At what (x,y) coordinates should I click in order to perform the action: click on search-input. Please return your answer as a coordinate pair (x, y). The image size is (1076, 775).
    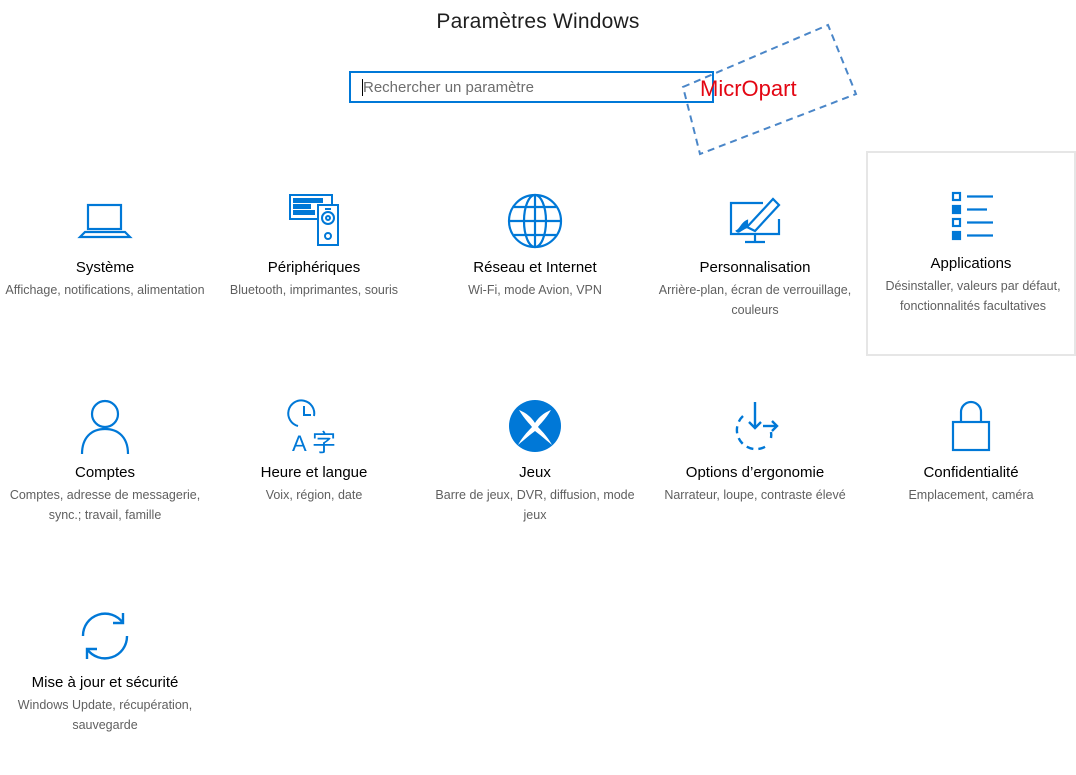
    Looking at the image, I should click on (531, 87).